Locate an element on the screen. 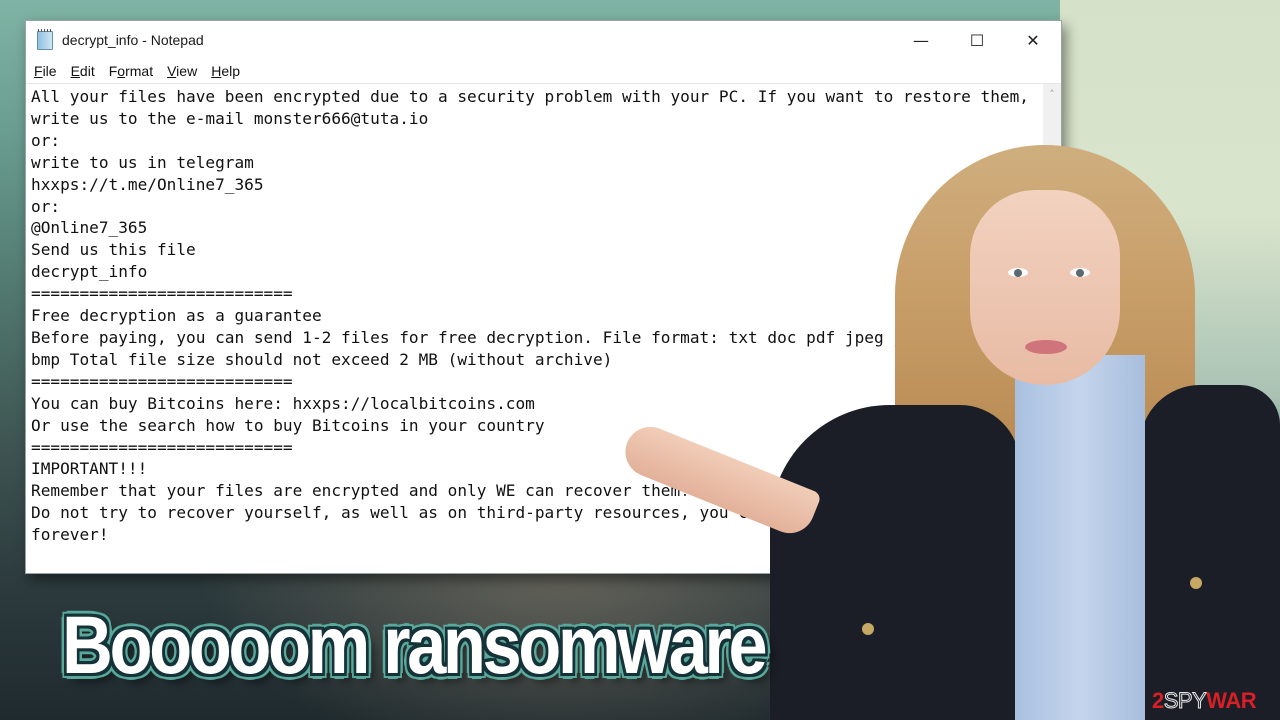 The height and width of the screenshot is (720, 1280). menu-edit: Edit is located at coordinates (83, 71).